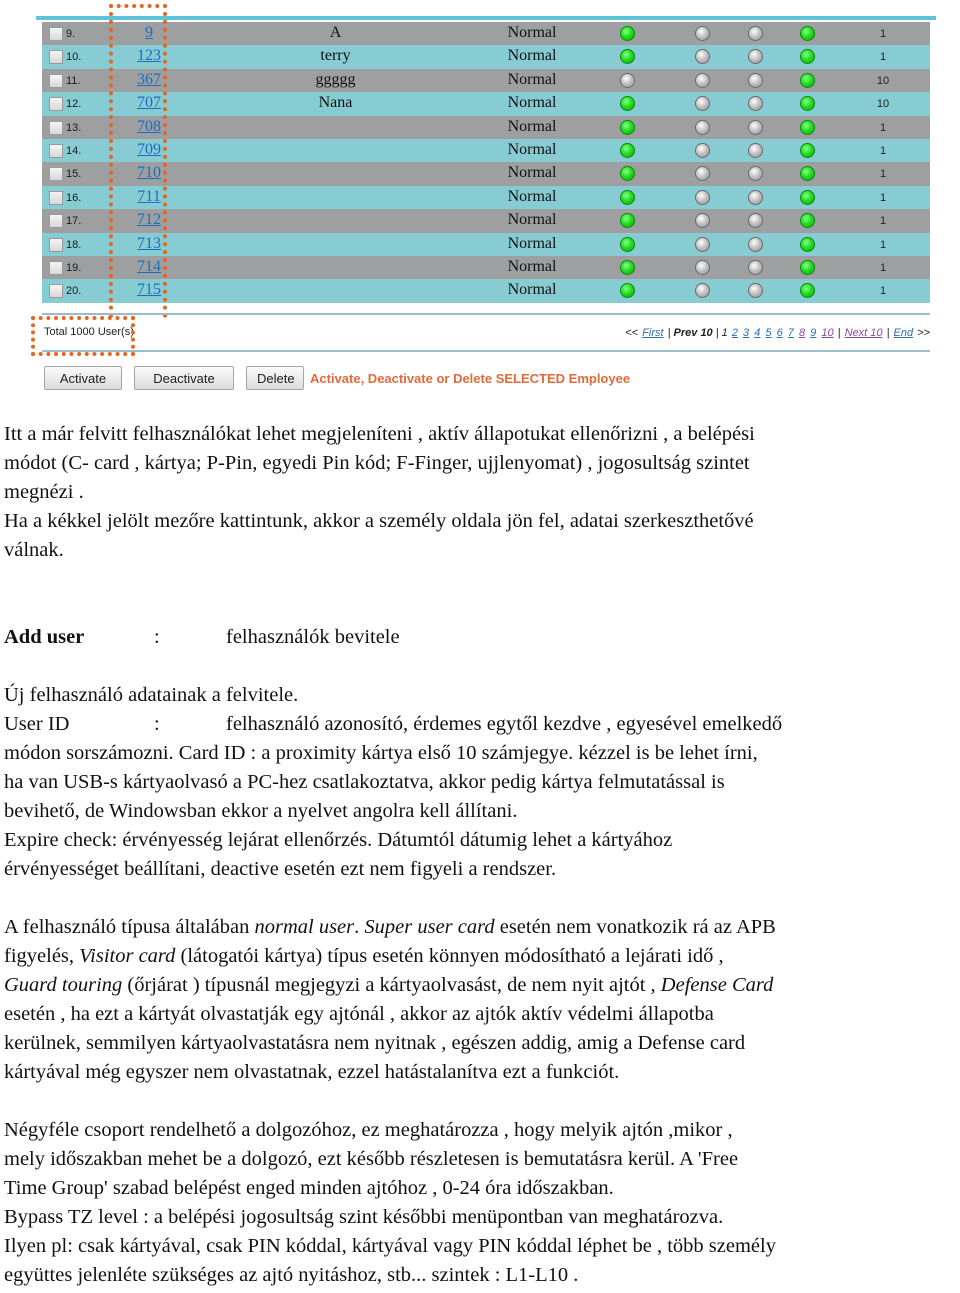  What do you see at coordinates (149, 290) in the screenshot?
I see `user-id-link: 715` at bounding box center [149, 290].